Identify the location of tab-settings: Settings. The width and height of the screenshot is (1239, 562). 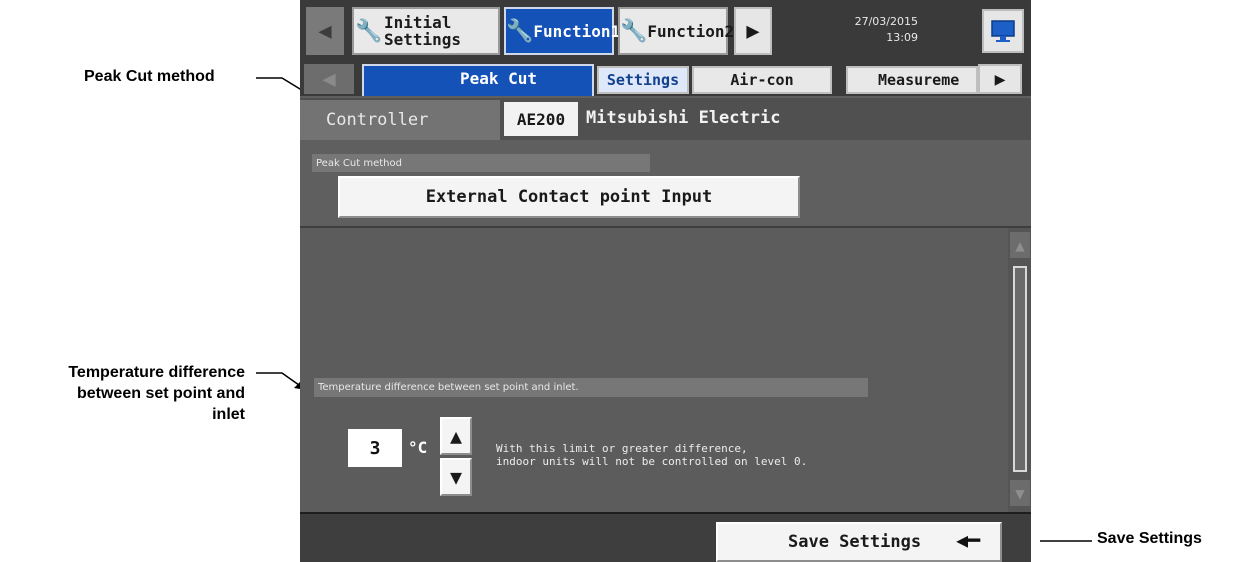
(643, 80).